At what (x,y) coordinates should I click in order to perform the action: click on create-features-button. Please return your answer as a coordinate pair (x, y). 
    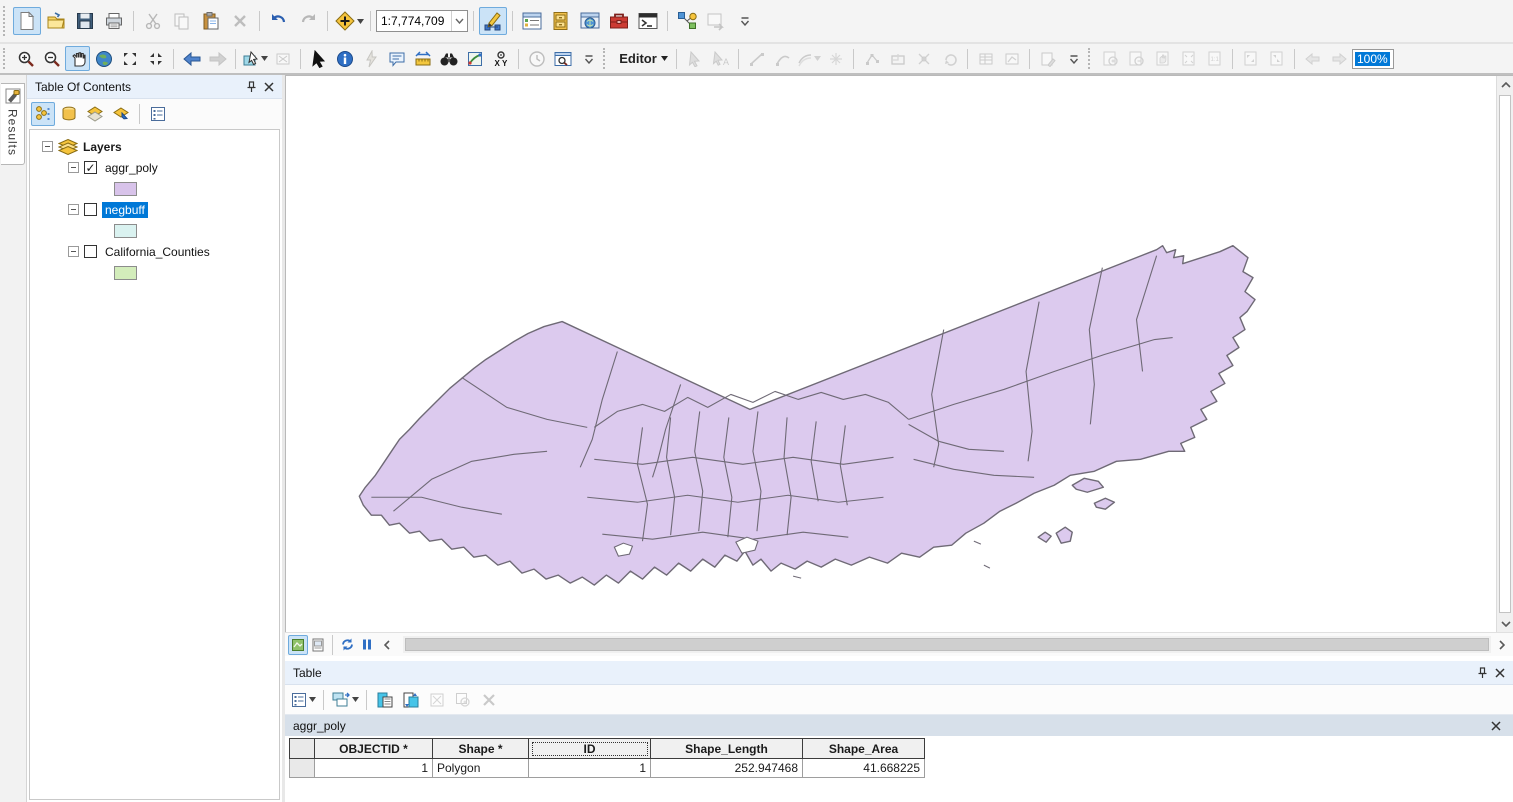
    Looking at the image, I should click on (1047, 58).